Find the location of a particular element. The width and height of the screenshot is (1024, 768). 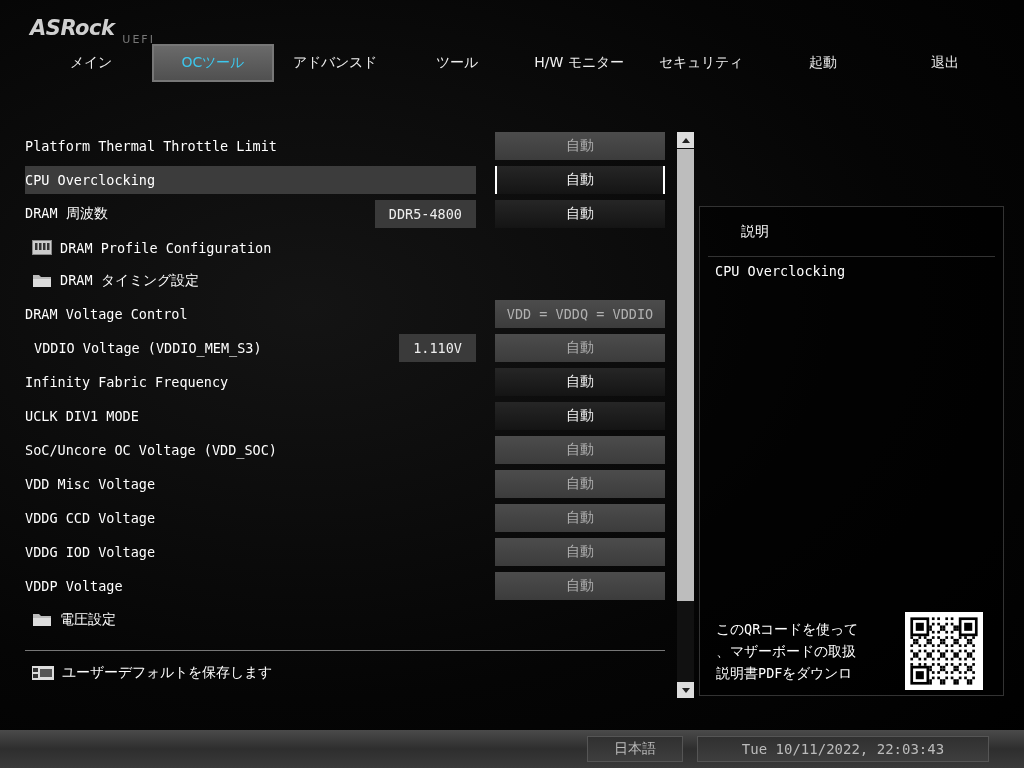

description-text: CPU Overclocking is located at coordinates (780, 271).